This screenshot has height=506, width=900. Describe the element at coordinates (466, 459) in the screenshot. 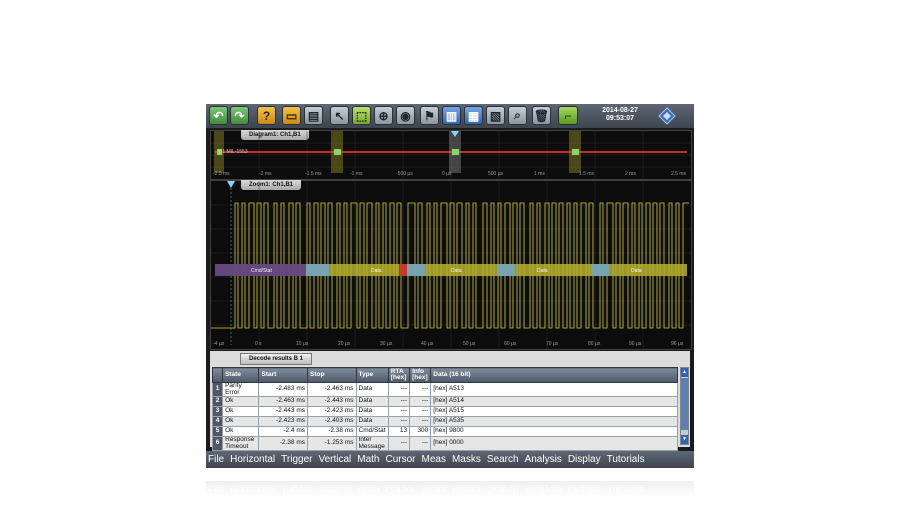

I see `menu-masks: Masks` at that location.